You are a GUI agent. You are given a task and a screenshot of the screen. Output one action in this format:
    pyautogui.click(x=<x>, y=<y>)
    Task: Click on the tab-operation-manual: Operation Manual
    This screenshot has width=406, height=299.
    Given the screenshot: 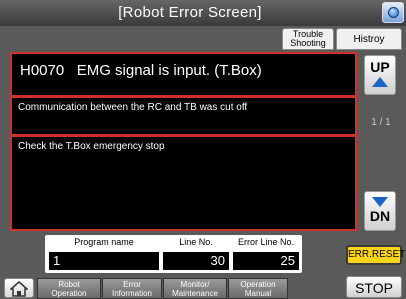 What is the action you would take?
    pyautogui.click(x=258, y=288)
    